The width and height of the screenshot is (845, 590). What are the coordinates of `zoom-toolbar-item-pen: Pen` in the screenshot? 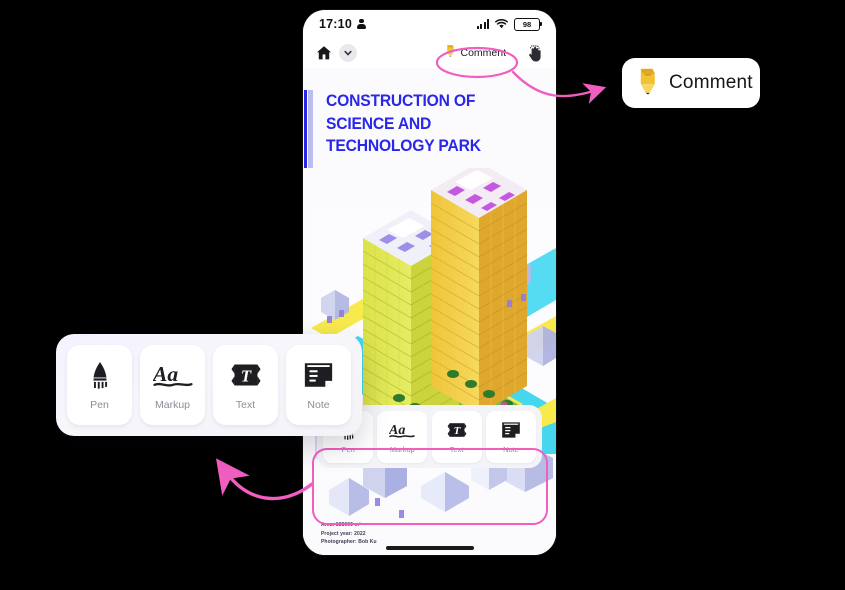 It's located at (99, 385).